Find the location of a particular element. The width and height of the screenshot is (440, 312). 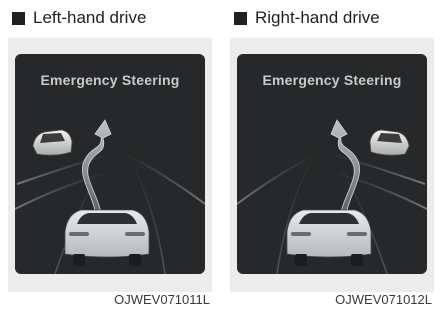

panel-heading-text: Right-hand drive is located at coordinates (317, 17).